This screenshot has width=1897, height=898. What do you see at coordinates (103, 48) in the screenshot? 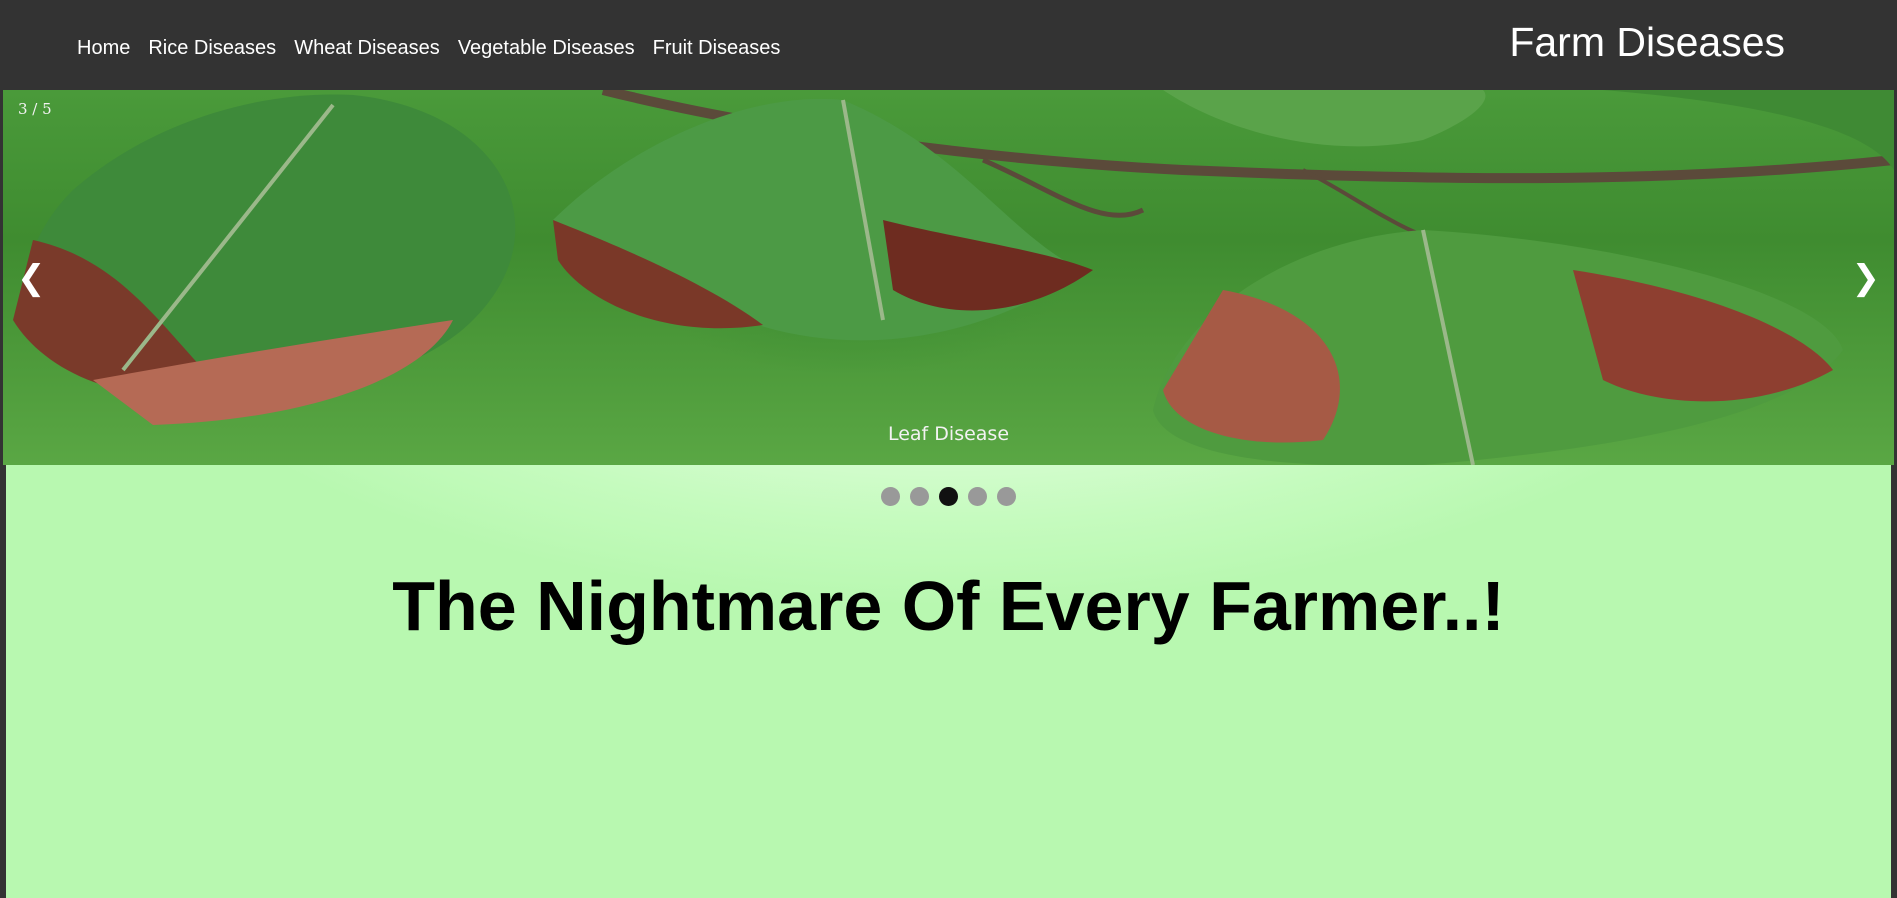
I see `nav-home-link: Home` at bounding box center [103, 48].